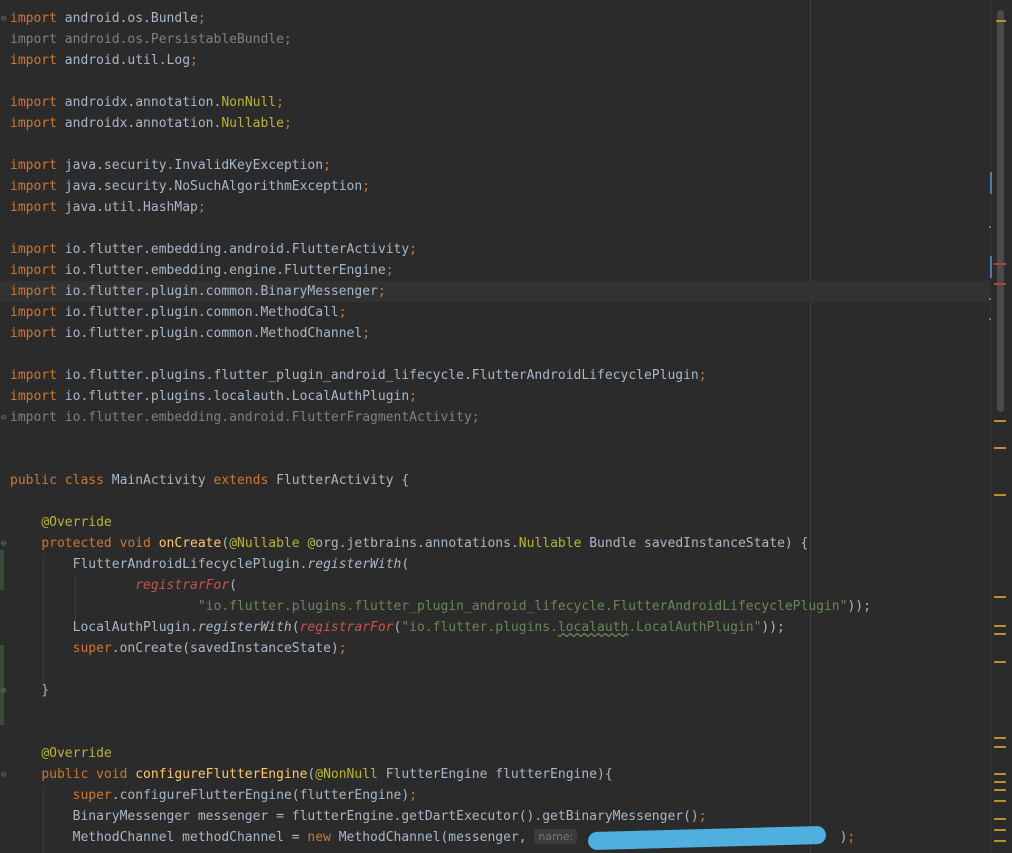  Describe the element at coordinates (695, 543) in the screenshot. I see `code-token: Bundle savedInstanceState) {` at that location.